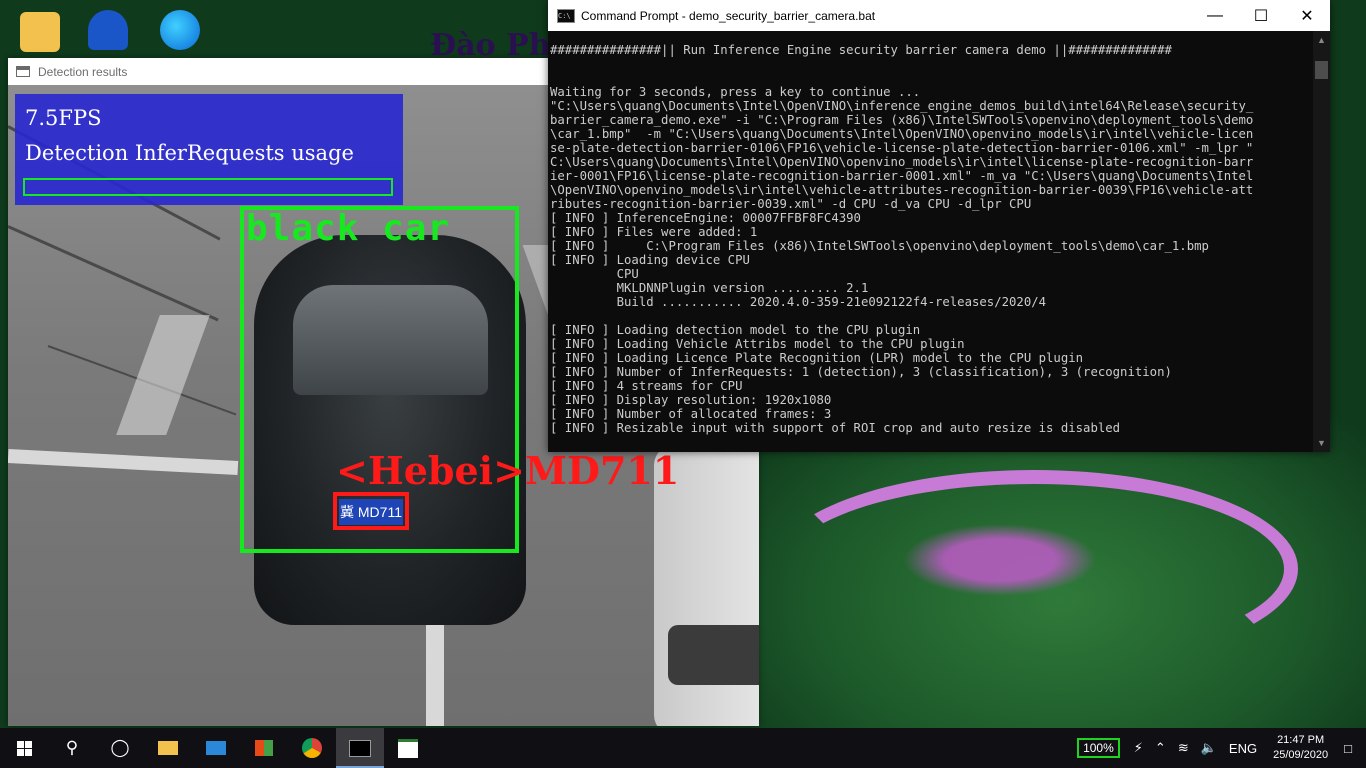 The width and height of the screenshot is (1366, 768). I want to click on console-line: [ INFO ] Files were added: 1, so click(654, 232).